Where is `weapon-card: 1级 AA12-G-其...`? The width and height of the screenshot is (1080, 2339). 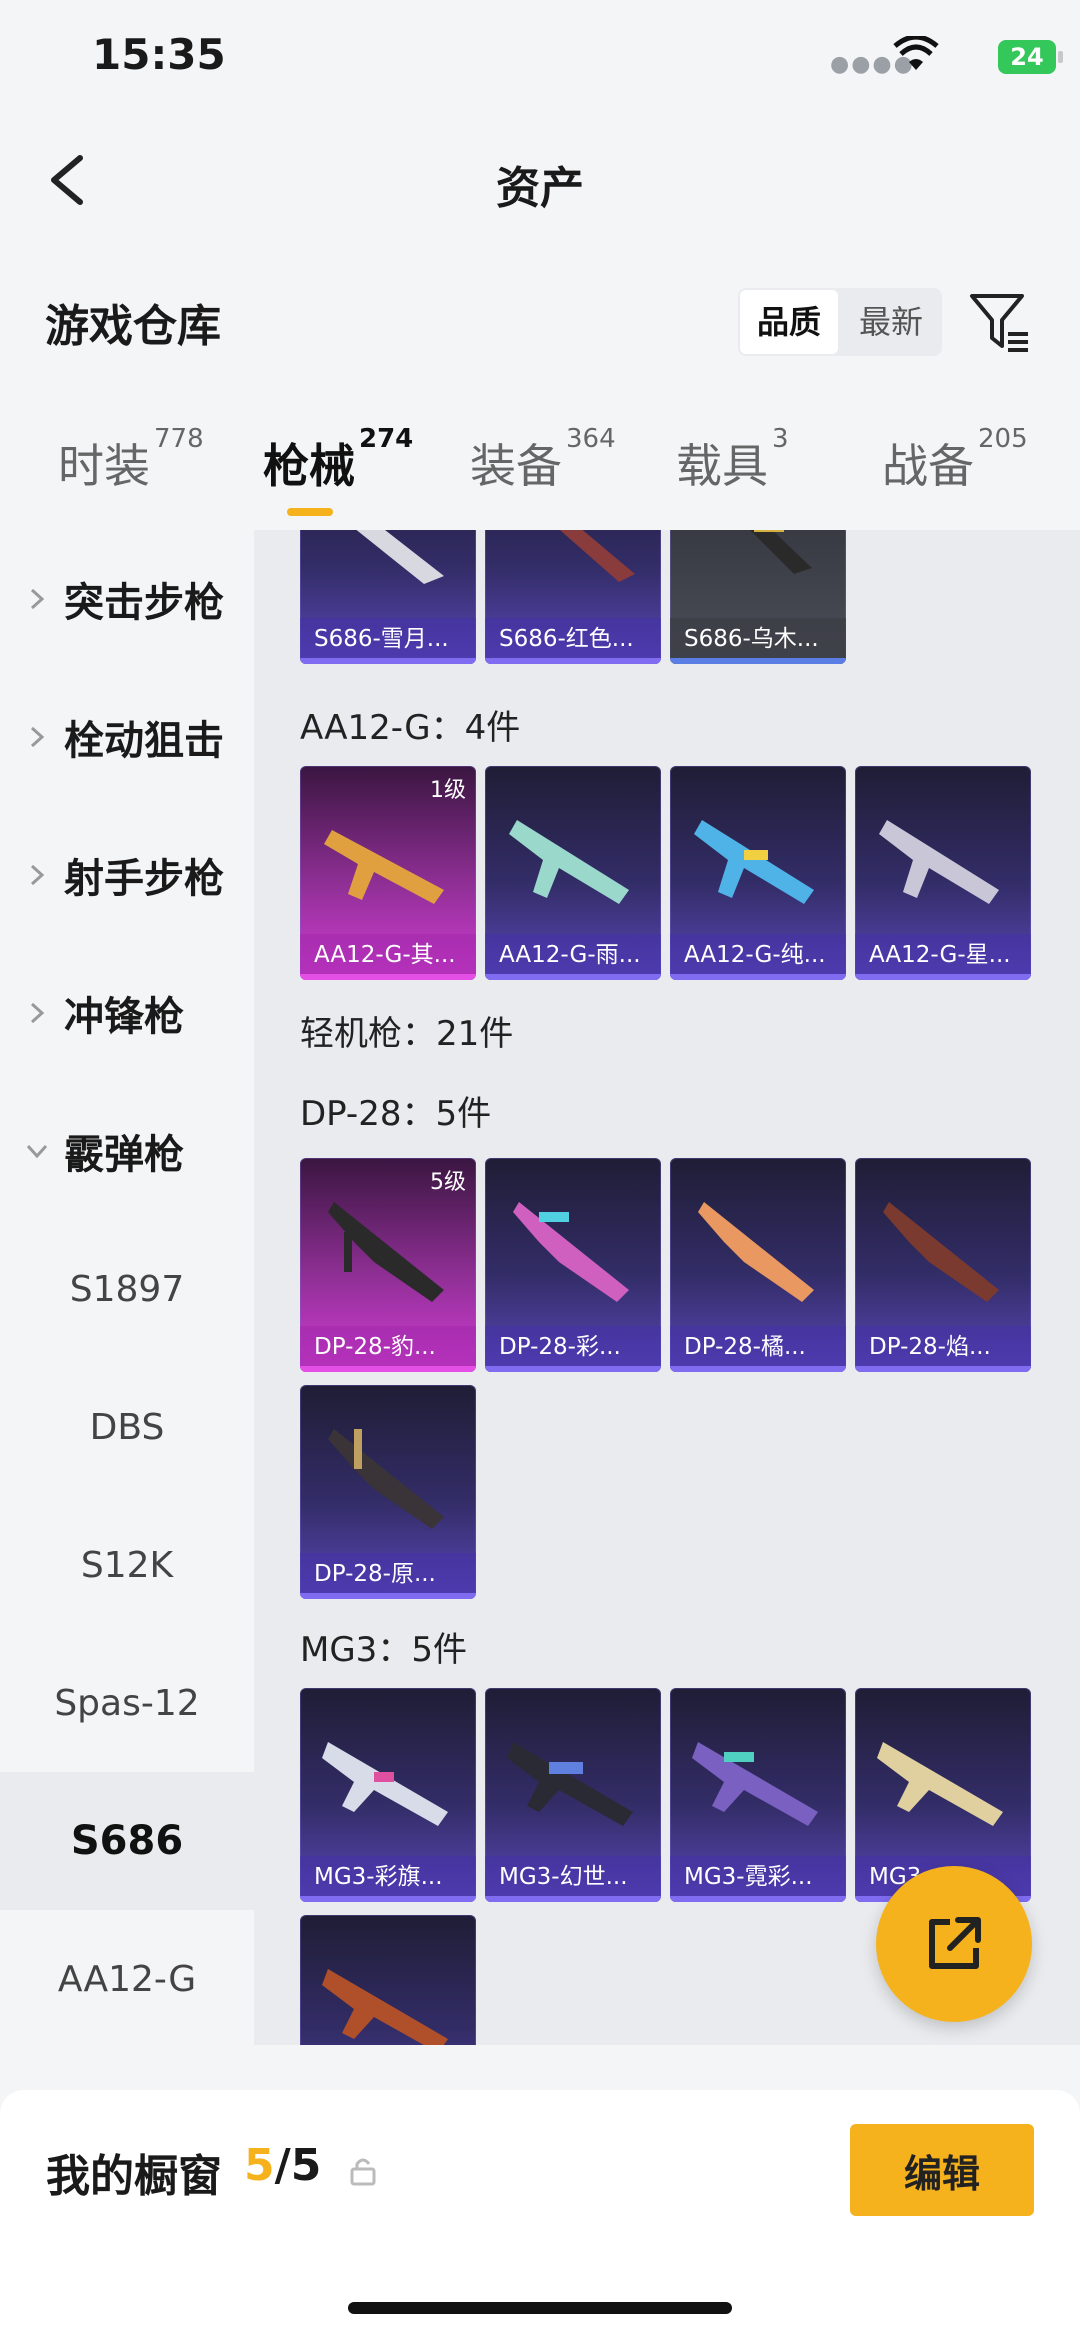 weapon-card: 1级 AA12-G-其... is located at coordinates (388, 873).